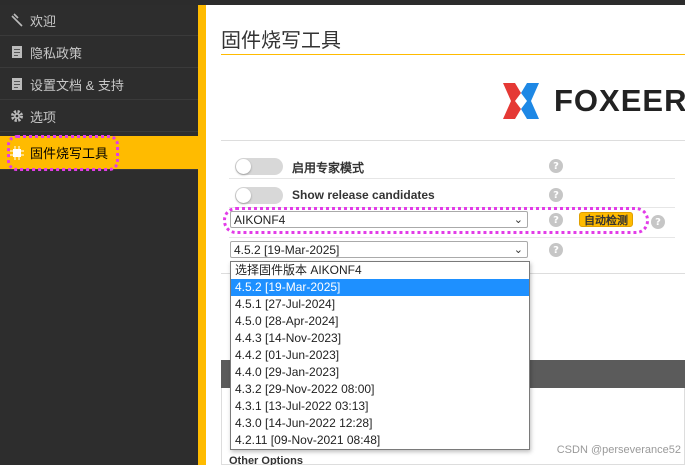 This screenshot has height=465, width=685. I want to click on dropdown-option: 4.3.2 [29-Nov-2022 08:00], so click(380, 389).